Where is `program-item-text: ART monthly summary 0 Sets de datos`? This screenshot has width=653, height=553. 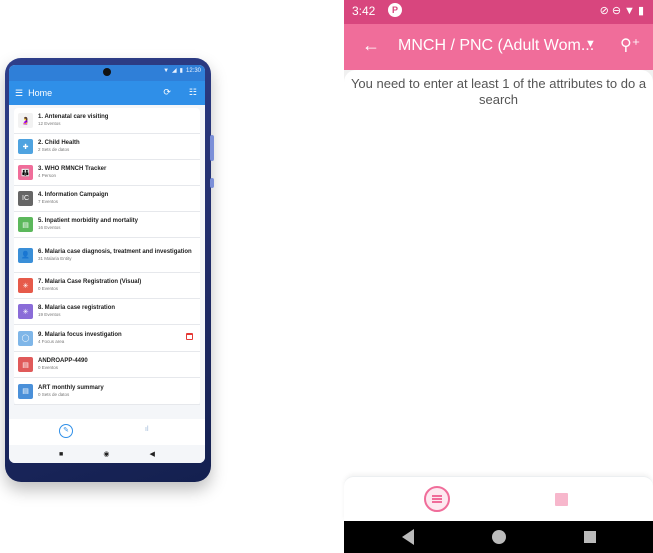 program-item-text: ART monthly summary 0 Sets de datos is located at coordinates (71, 391).